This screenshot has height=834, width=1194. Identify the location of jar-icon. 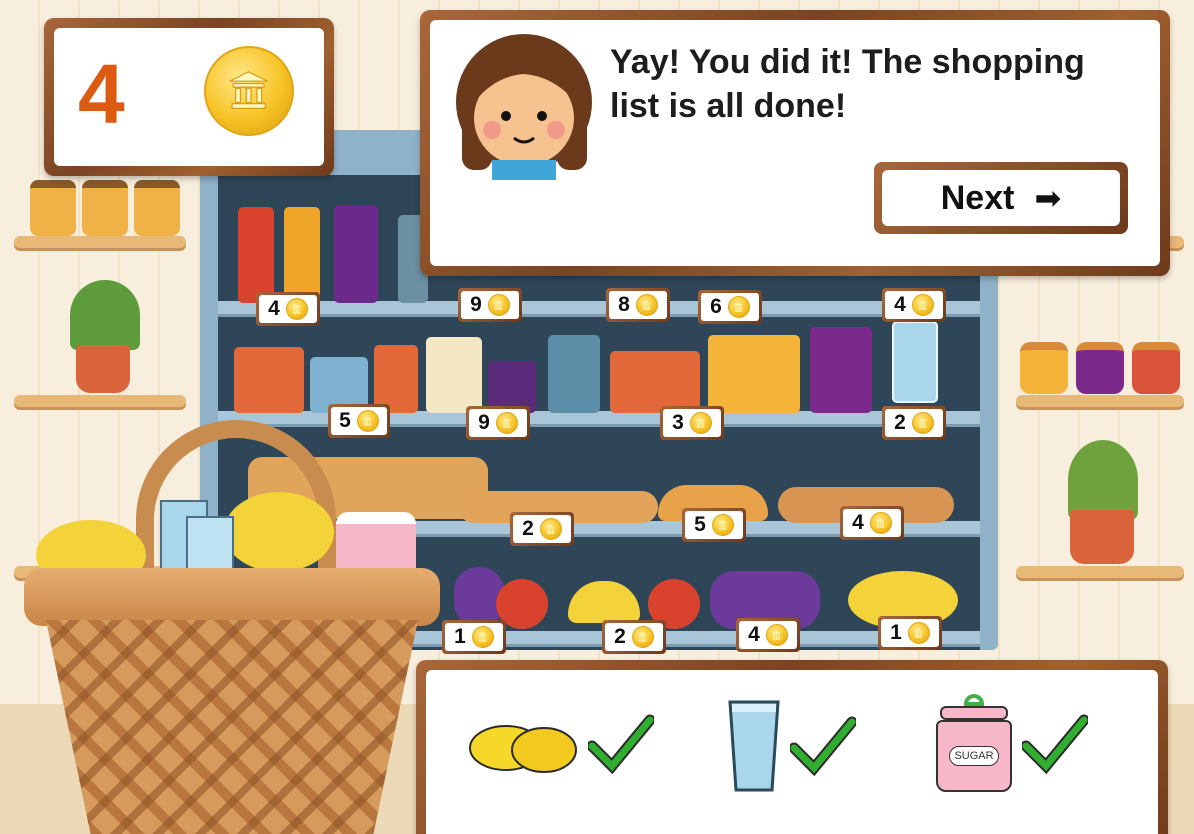
(574, 374).